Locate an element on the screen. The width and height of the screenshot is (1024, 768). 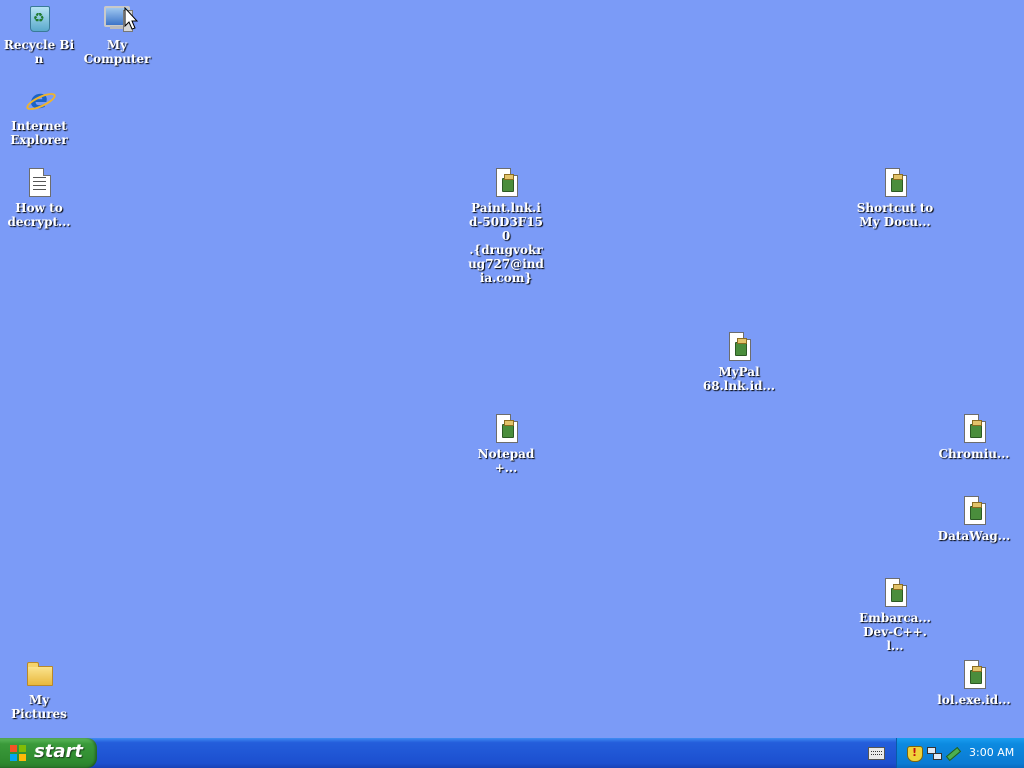
text-document-icon is located at coordinates (40, 182).